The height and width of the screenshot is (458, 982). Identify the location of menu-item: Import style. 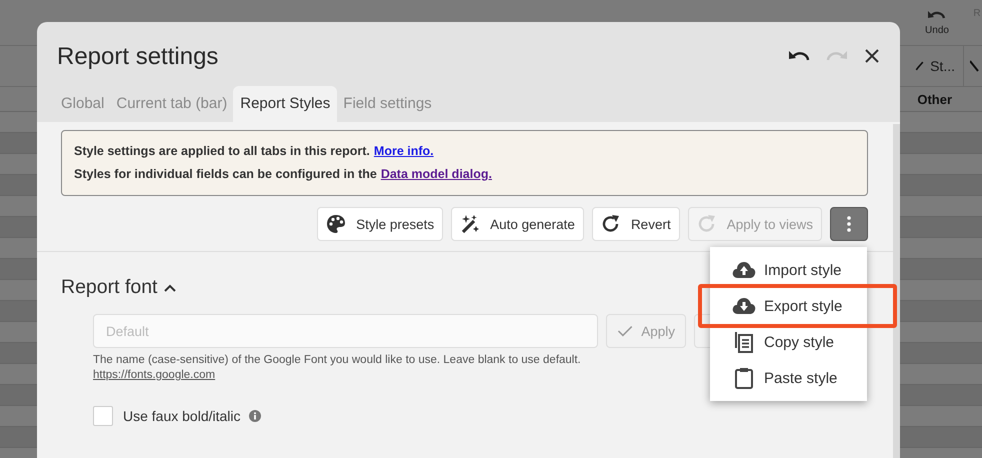
(788, 270).